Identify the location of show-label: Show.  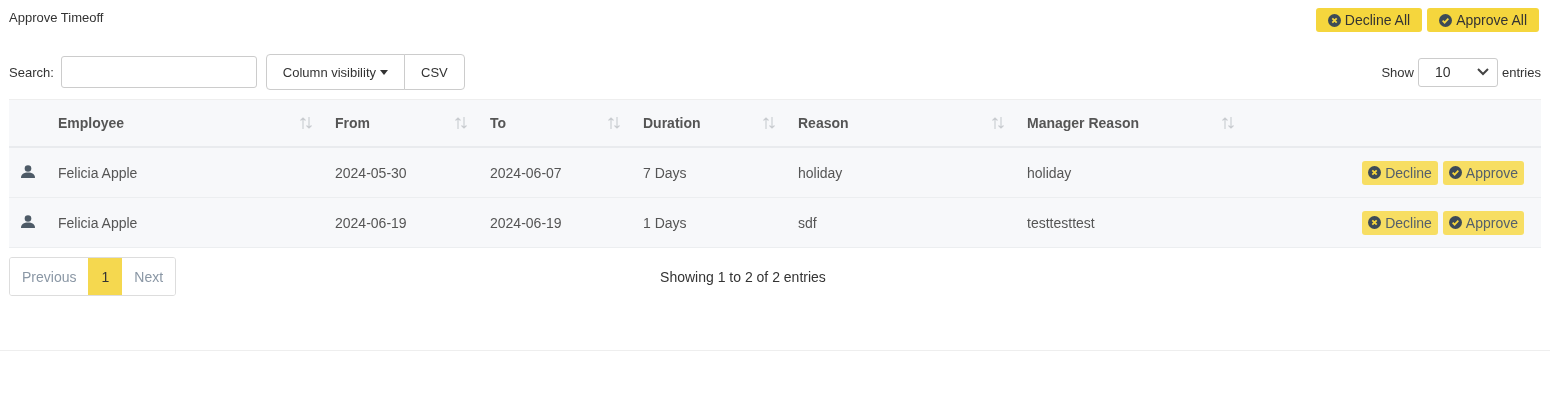
(1397, 72).